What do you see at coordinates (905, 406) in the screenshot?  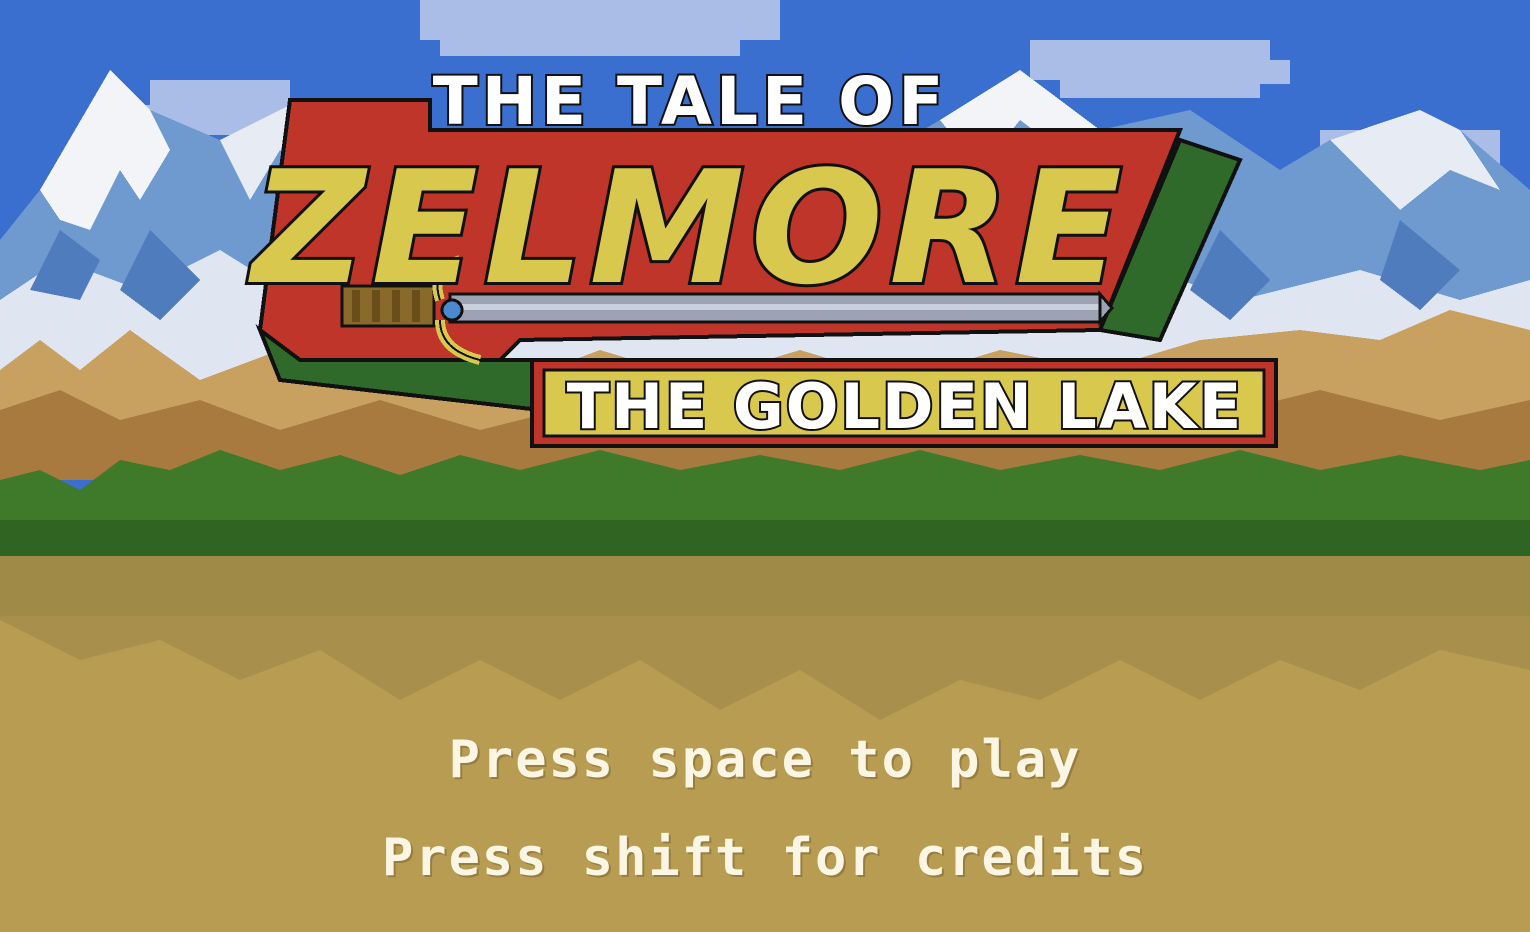 I see `subtitle-text: THE GOLDEN LAKE` at bounding box center [905, 406].